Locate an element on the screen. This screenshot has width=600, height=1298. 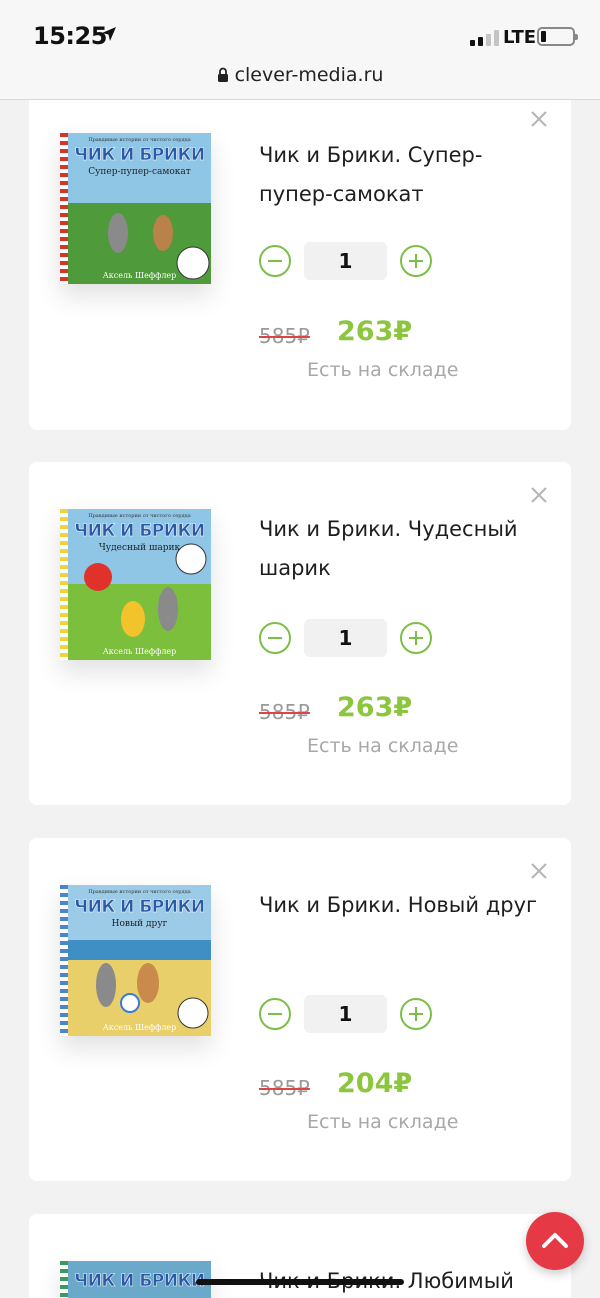
product-title: Чик и Брики. Новый друг is located at coordinates (404, 905).